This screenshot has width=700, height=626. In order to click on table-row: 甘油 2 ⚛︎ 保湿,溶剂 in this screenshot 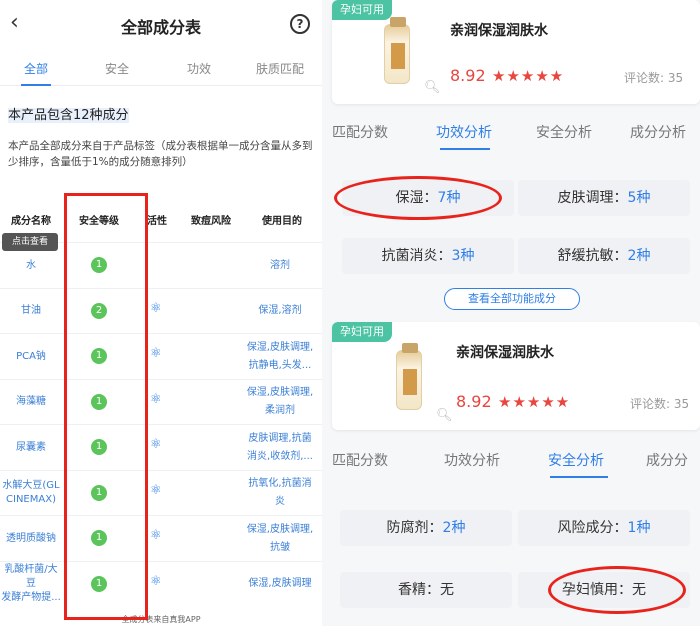, I will do `click(161, 310)`.